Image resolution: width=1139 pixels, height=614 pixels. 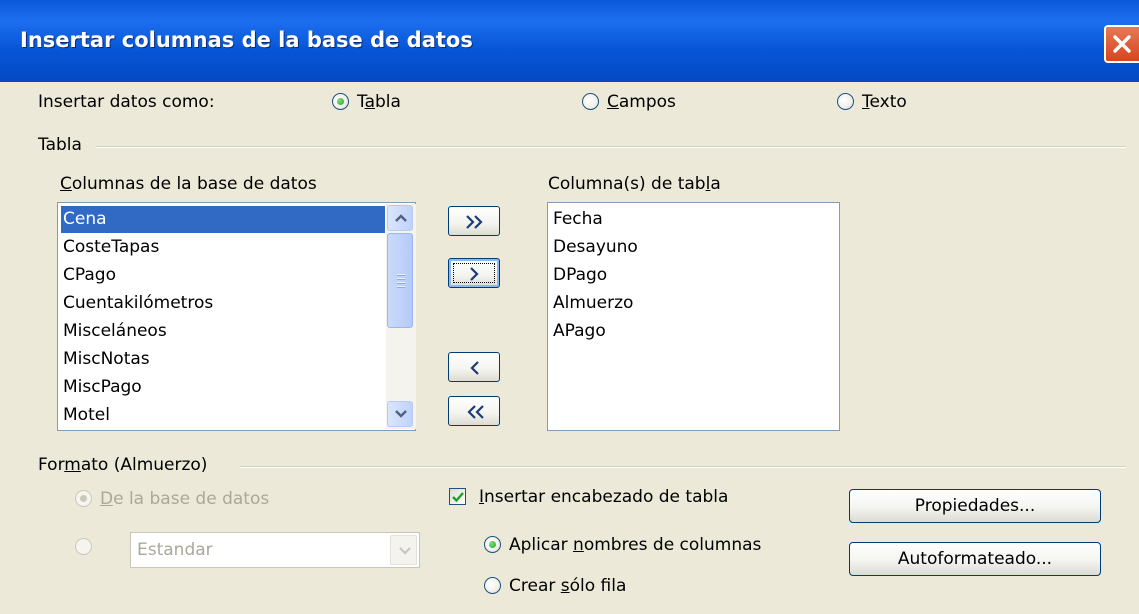 I want to click on insert-header-label: Insertar encabezado de tabla, so click(x=603, y=497).